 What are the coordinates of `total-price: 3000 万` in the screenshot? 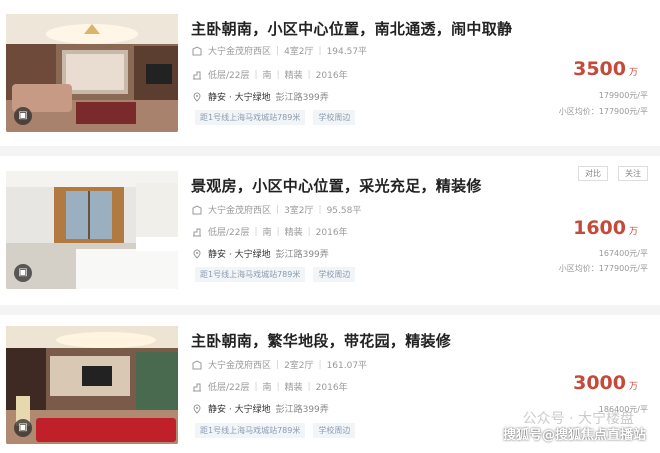 It's located at (605, 383).